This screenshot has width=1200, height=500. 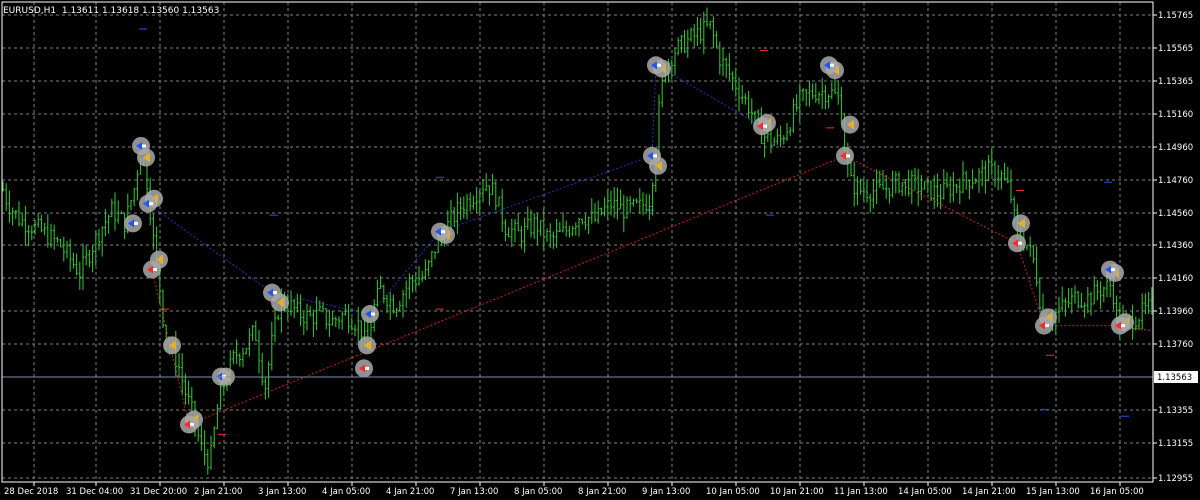 What do you see at coordinates (602, 492) in the screenshot?
I see `time-tick-label: 8 Jan 21:00` at bounding box center [602, 492].